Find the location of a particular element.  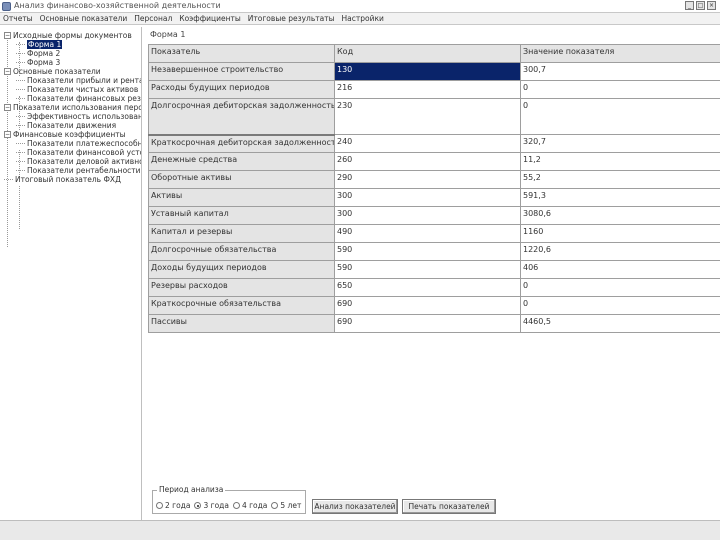

column-header-indicator: Показатель is located at coordinates (241, 53).